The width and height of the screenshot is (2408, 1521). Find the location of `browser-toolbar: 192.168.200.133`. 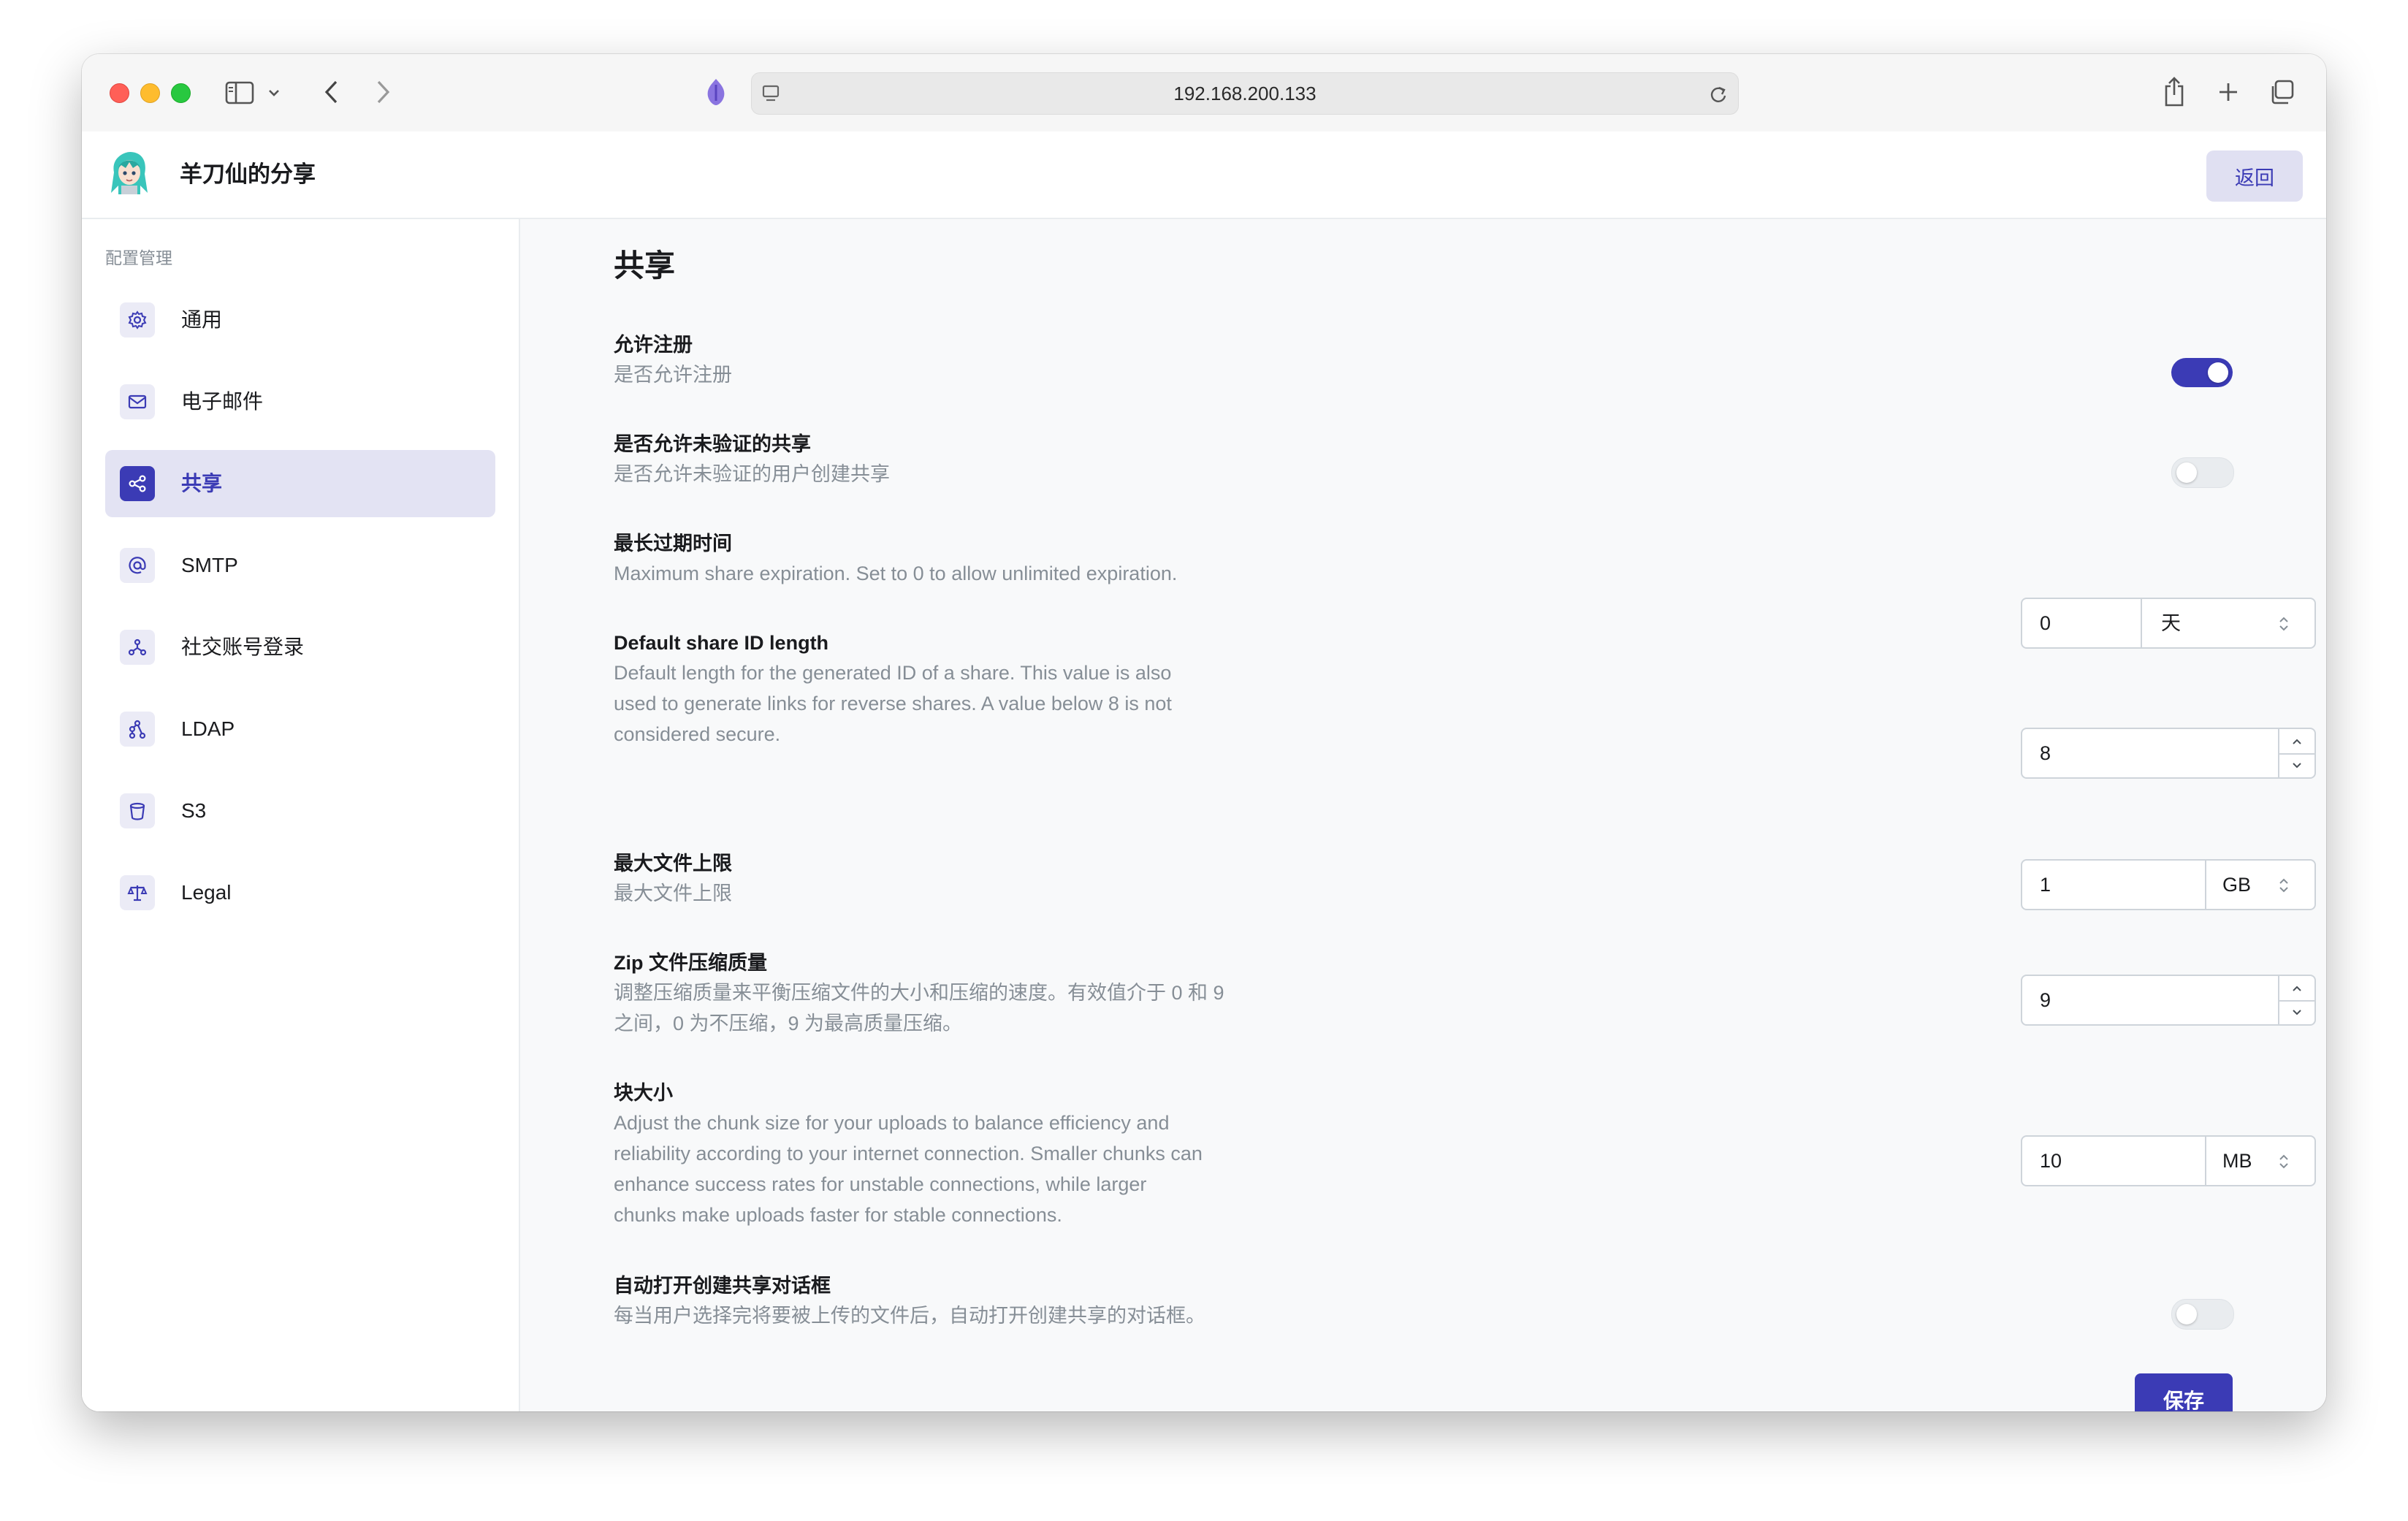

browser-toolbar: 192.168.200.133 is located at coordinates (1204, 94).